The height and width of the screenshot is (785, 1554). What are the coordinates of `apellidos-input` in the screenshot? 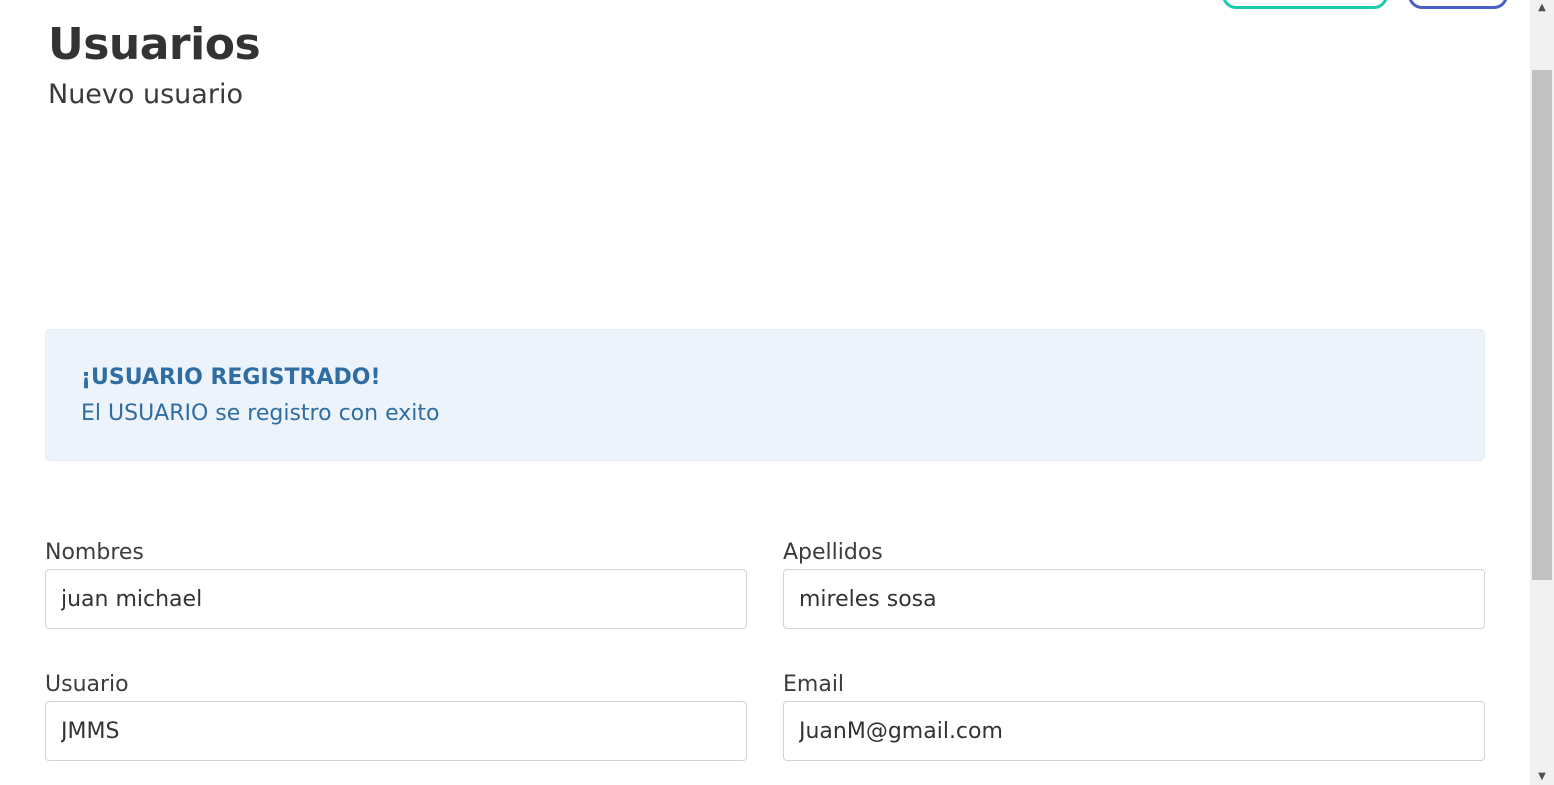 It's located at (1134, 599).